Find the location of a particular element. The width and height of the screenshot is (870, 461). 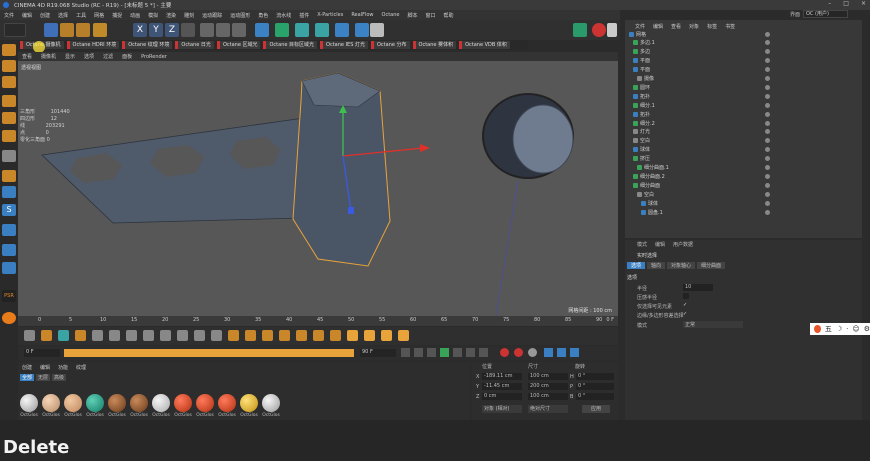

maximize-button: □ is located at coordinates (846, 3).